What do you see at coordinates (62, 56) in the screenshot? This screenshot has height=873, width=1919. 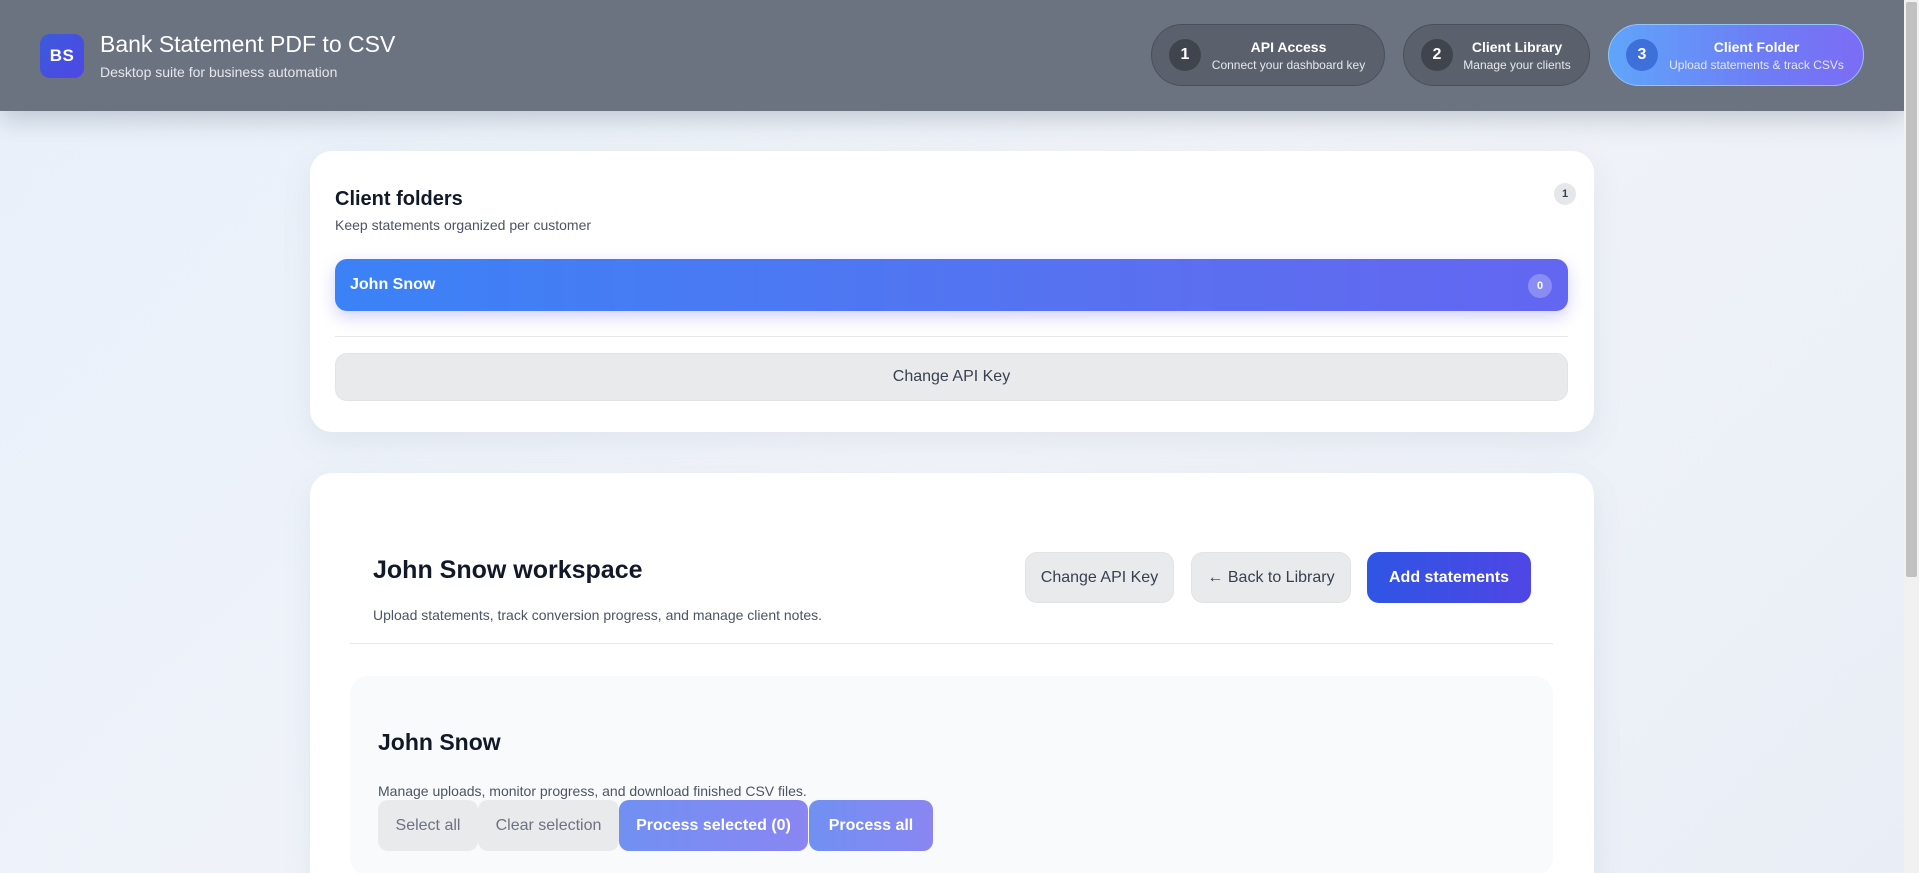 I see `app-logo: BS` at bounding box center [62, 56].